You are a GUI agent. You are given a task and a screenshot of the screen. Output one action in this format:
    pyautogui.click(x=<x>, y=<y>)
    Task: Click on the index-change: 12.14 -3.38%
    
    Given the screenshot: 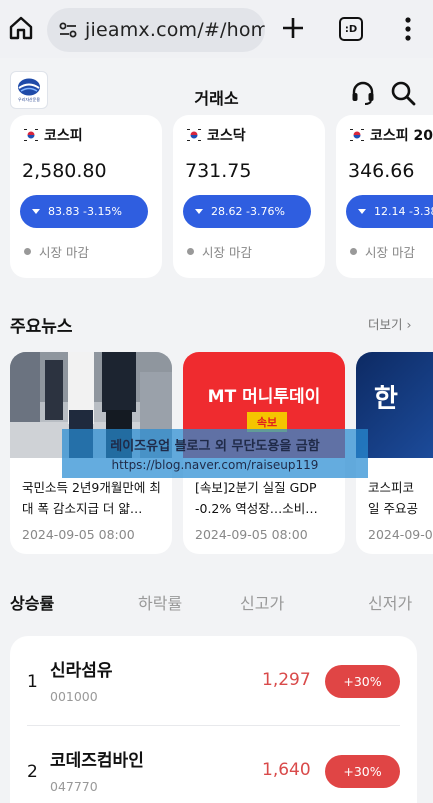 What is the action you would take?
    pyautogui.click(x=403, y=211)
    